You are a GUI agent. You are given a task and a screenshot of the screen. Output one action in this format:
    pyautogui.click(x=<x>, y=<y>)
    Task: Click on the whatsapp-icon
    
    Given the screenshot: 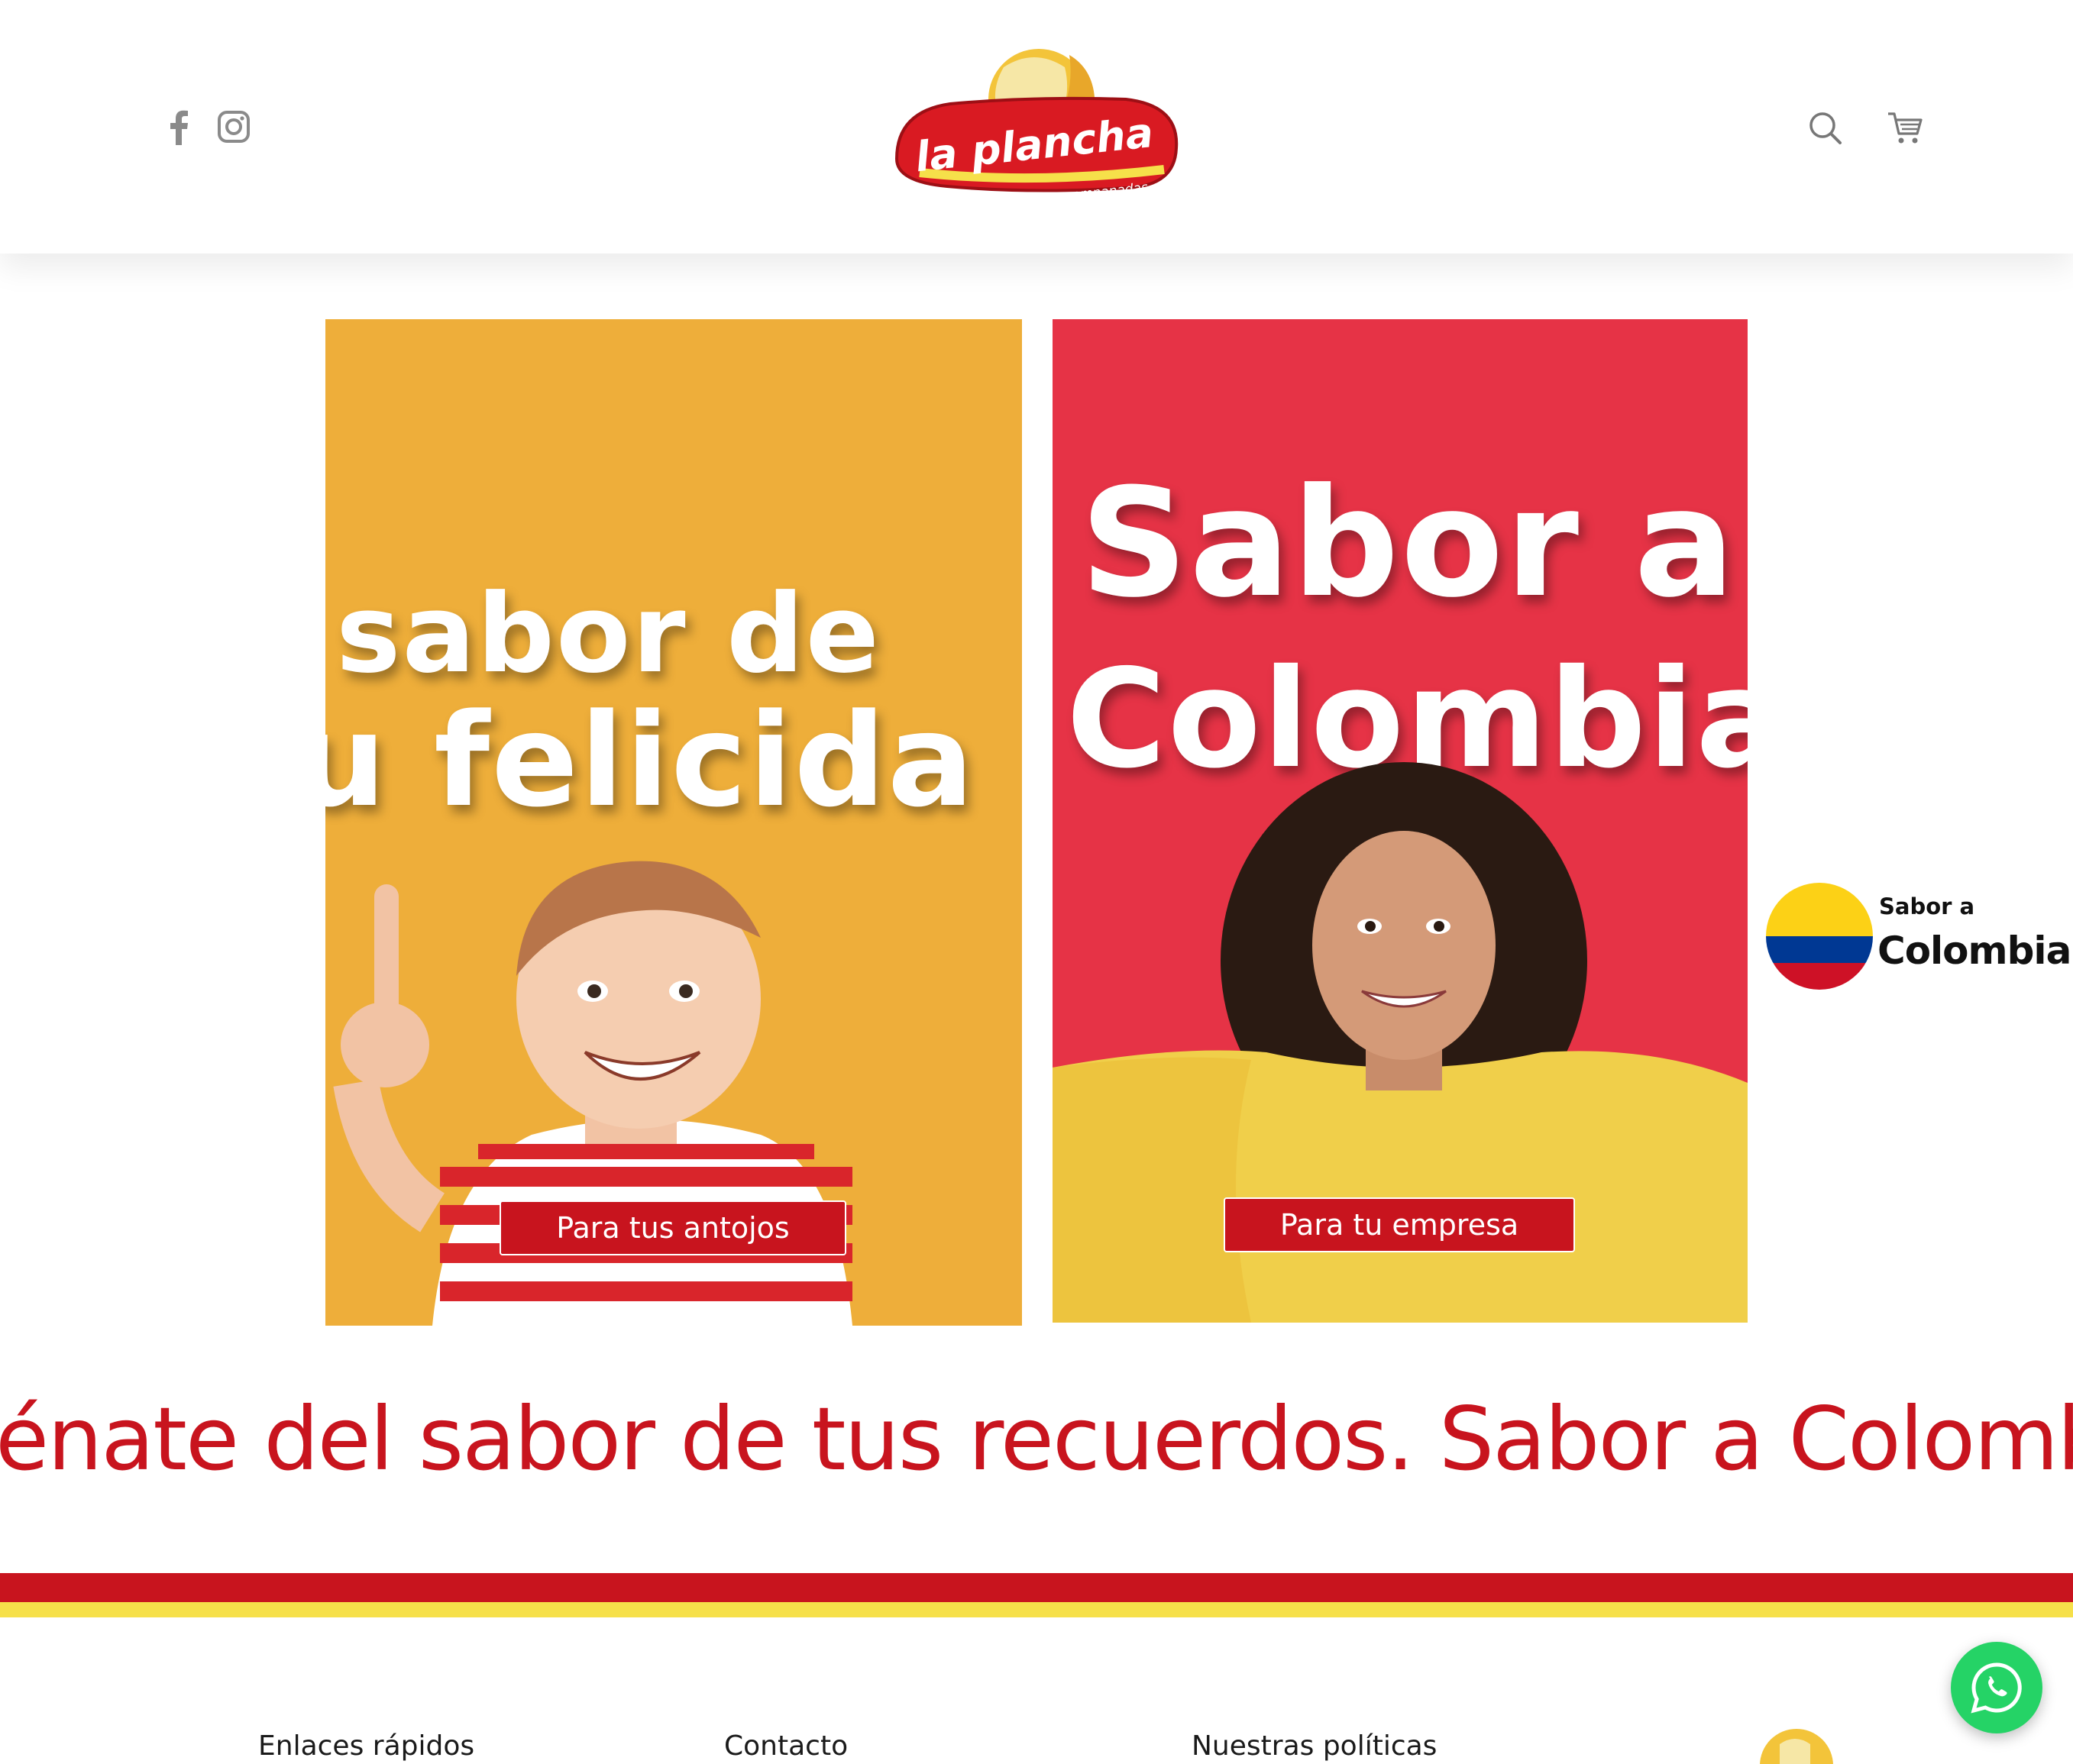 What is the action you would take?
    pyautogui.click(x=1996, y=1688)
    